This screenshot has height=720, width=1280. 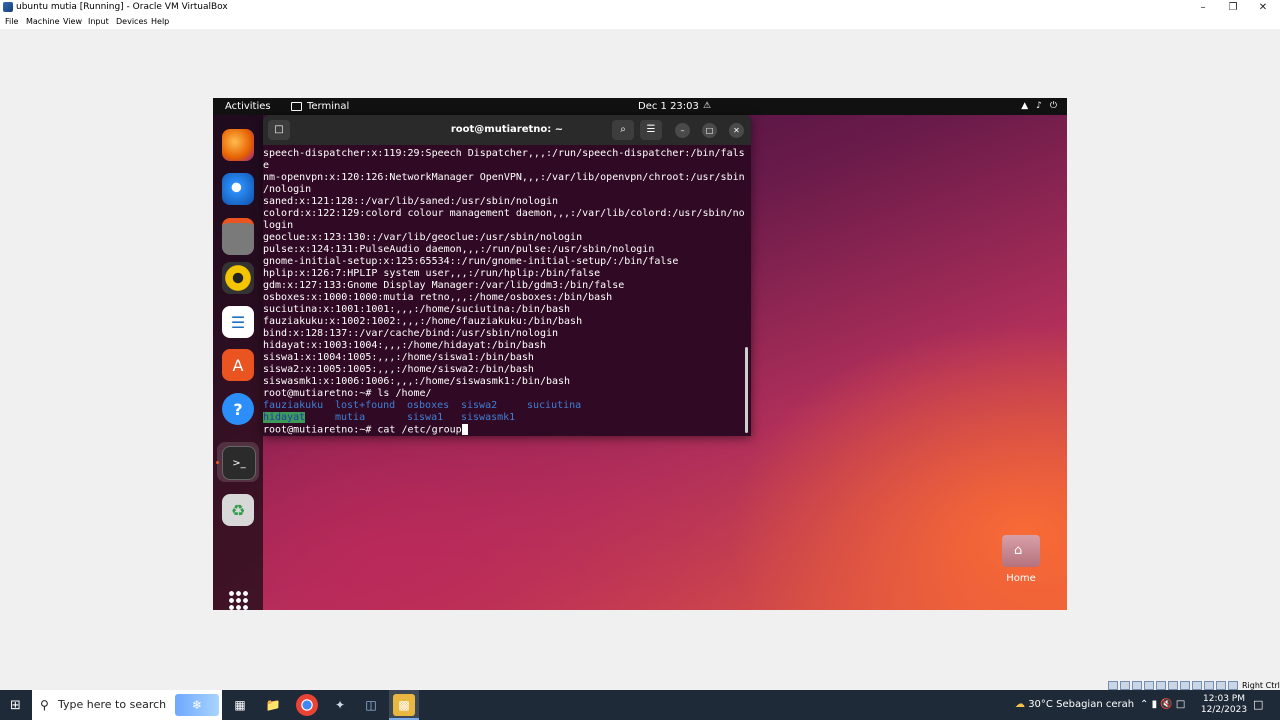 What do you see at coordinates (682, 130) in the screenshot?
I see `terminal-minimize-button: –` at bounding box center [682, 130].